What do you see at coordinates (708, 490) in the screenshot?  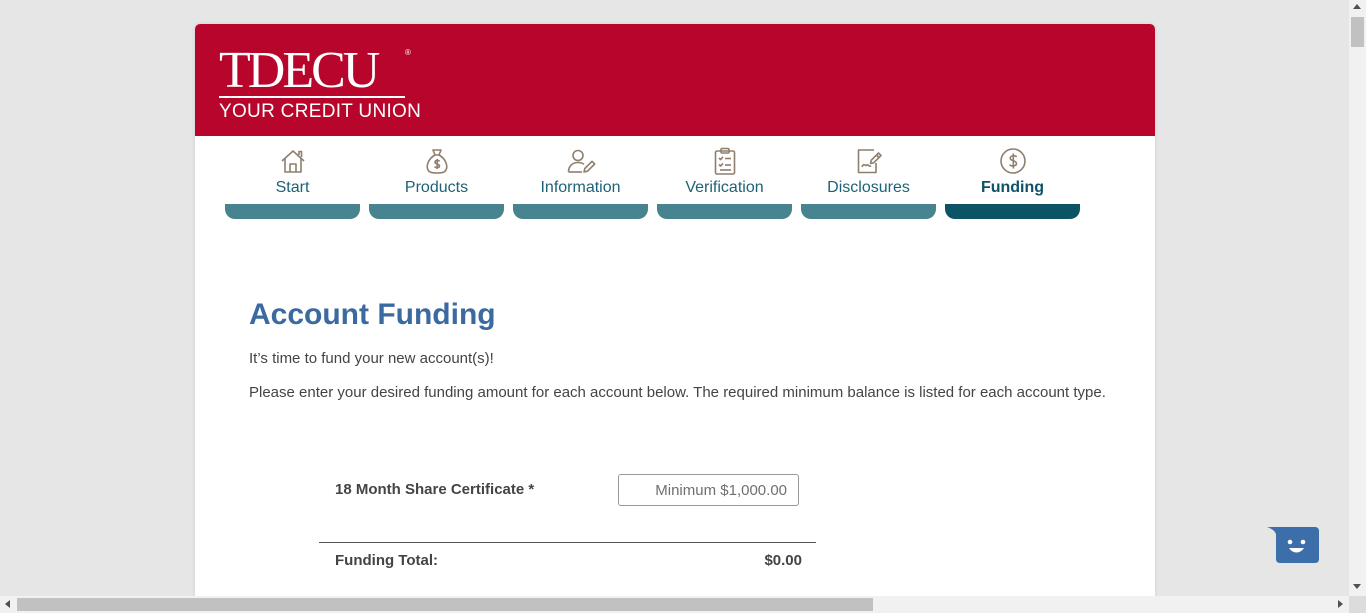 I see `funding-amount-input` at bounding box center [708, 490].